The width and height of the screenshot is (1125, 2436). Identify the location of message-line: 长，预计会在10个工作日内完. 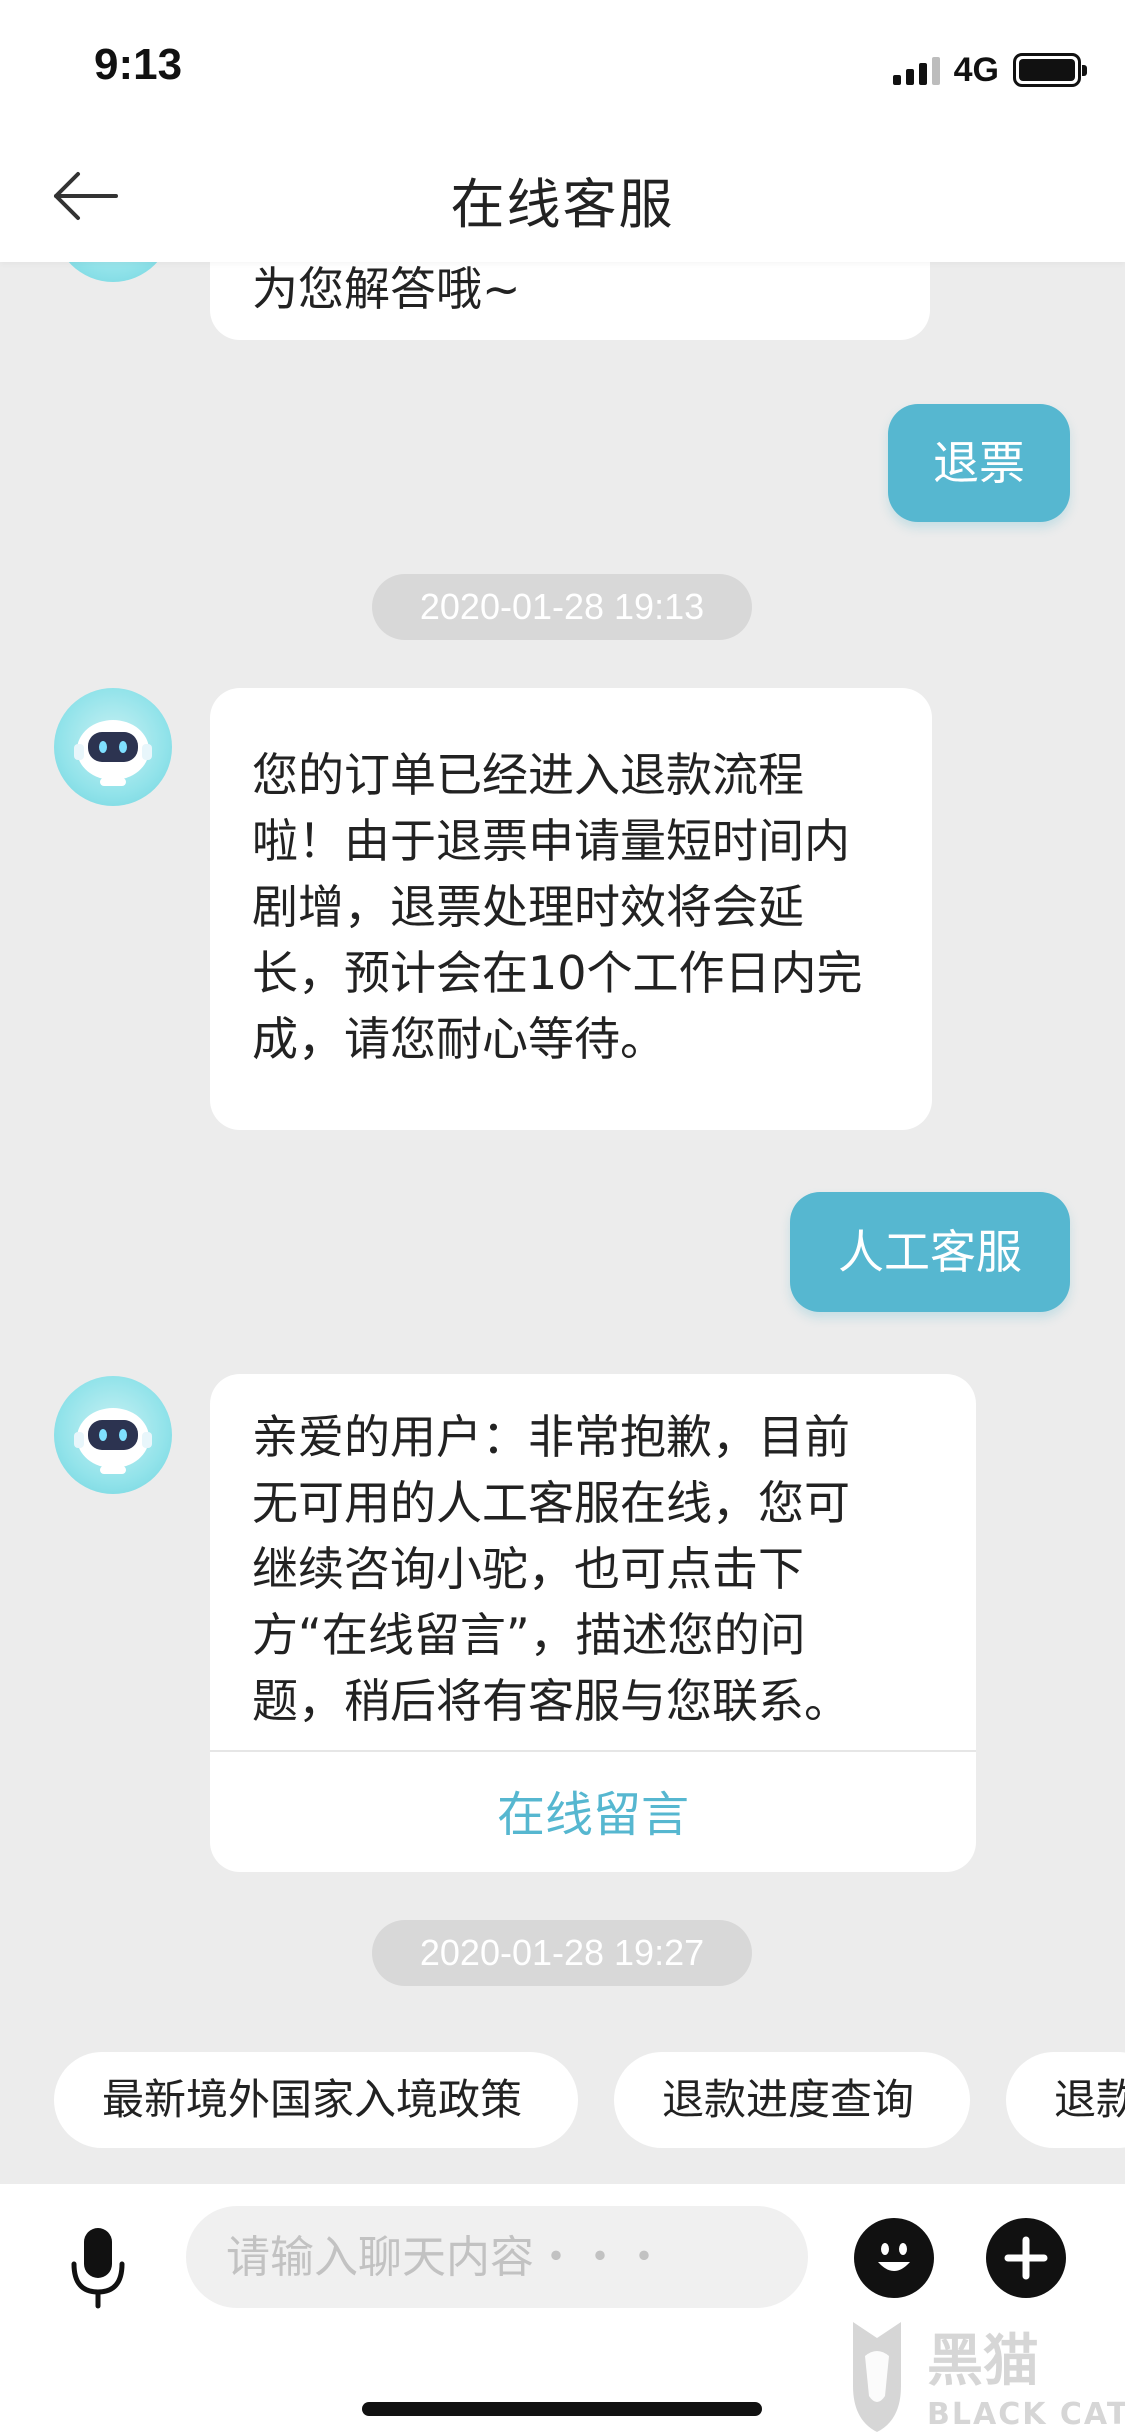
(557, 973).